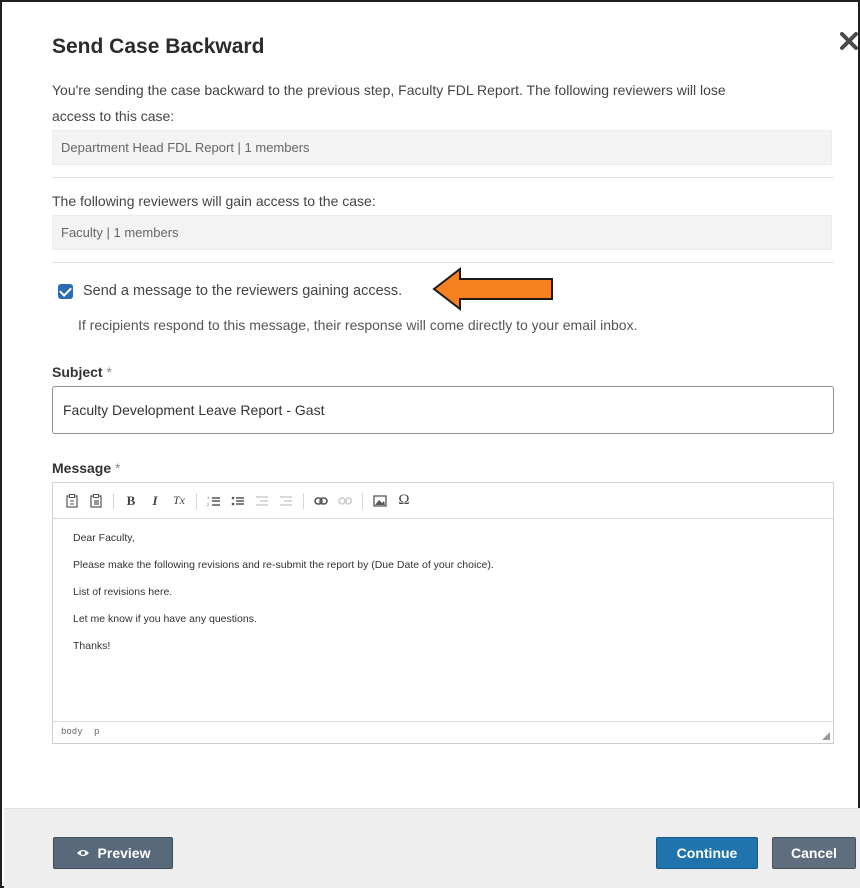 The image size is (860, 888). Describe the element at coordinates (443, 501) in the screenshot. I see `editor-toolbar: B I Tx 12 Ω` at that location.